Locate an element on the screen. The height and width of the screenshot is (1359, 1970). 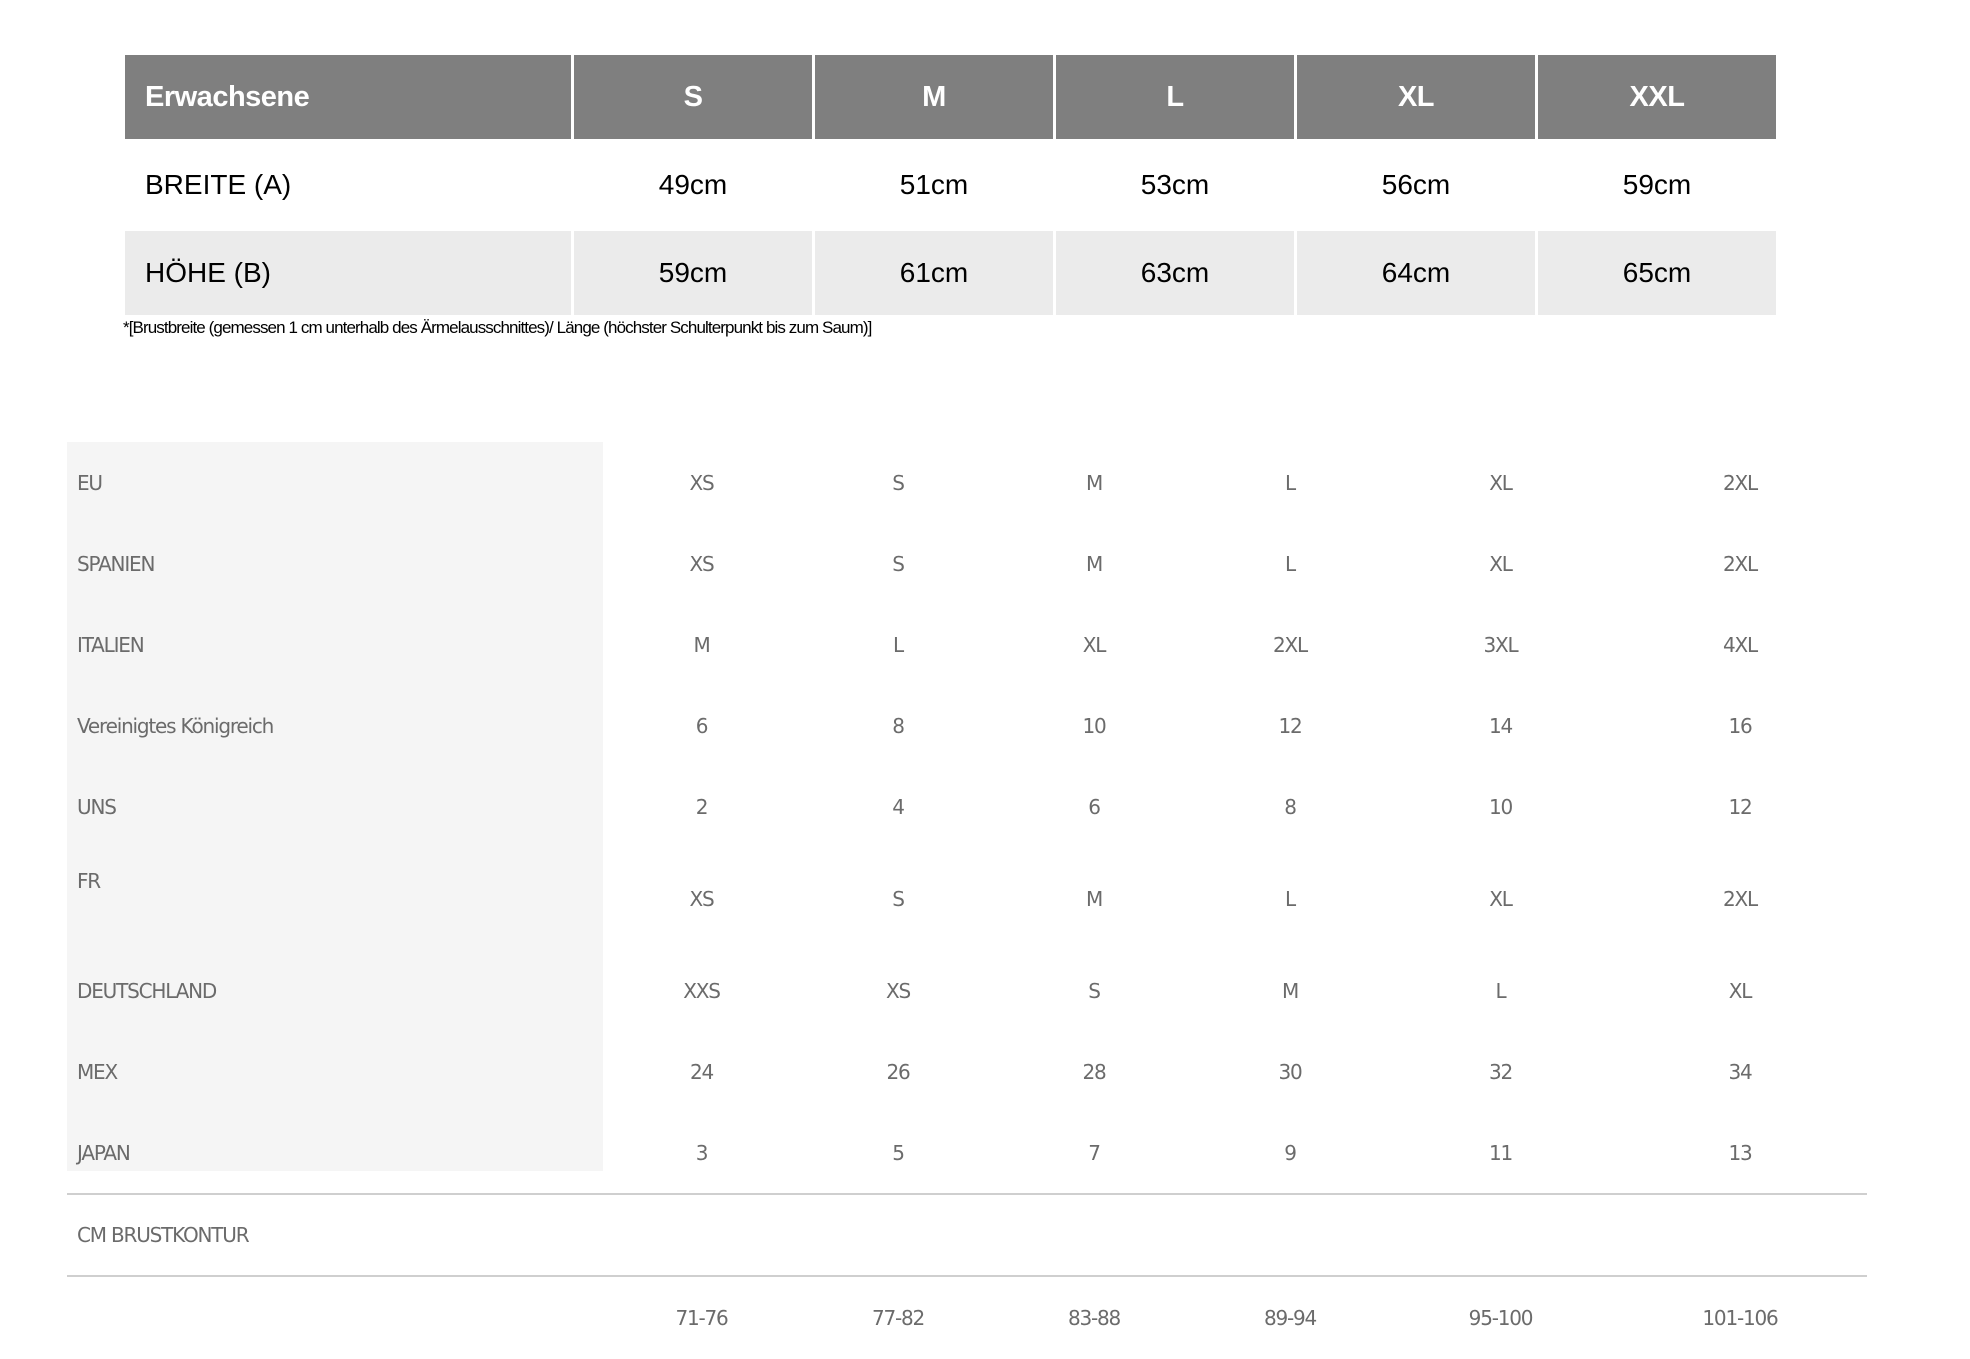
table-cell: 77-82 is located at coordinates (898, 1318).